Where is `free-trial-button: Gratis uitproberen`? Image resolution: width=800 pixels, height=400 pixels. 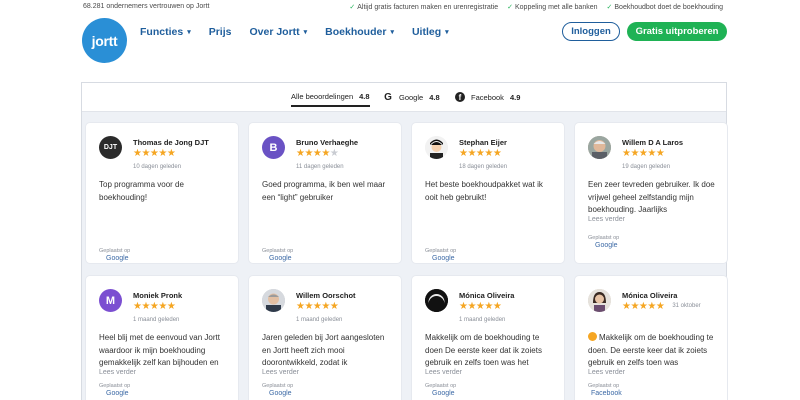 free-trial-button: Gratis uitproberen is located at coordinates (677, 31).